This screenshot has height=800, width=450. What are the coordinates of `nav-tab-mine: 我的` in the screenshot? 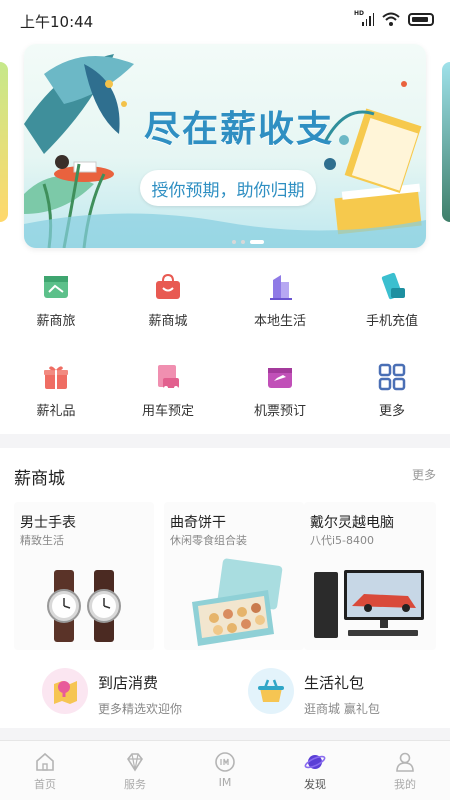 It's located at (405, 770).